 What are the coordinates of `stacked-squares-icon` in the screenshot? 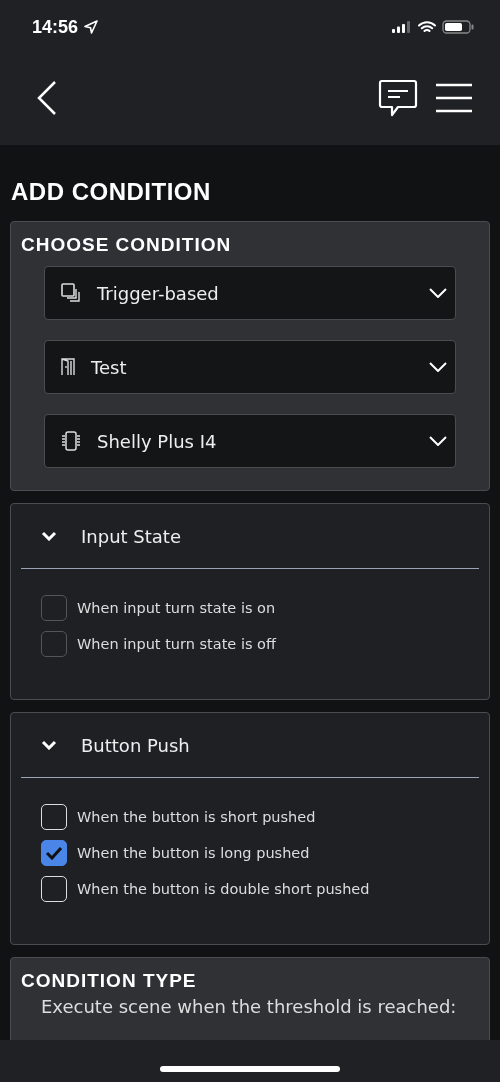 It's located at (71, 293).